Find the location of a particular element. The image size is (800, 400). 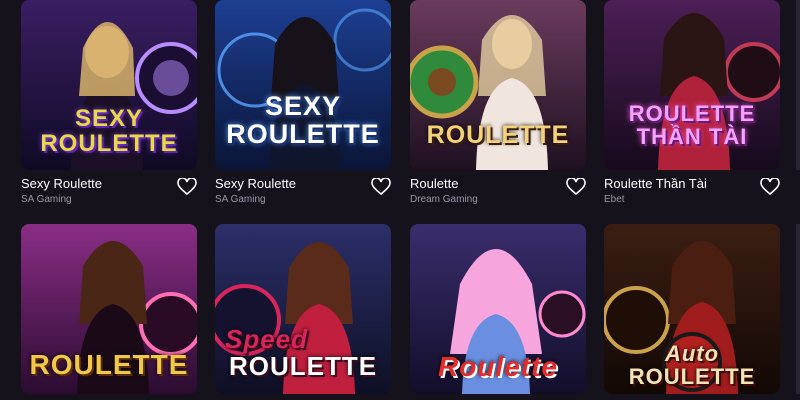

game-thumbnail: Auto ROULETTE is located at coordinates (692, 309).